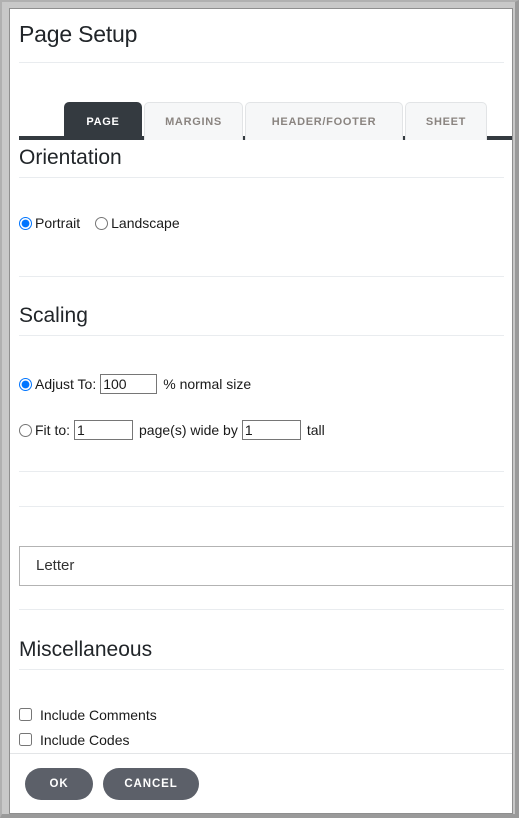 The height and width of the screenshot is (818, 519). I want to click on paper-top-spacer, so click(261, 489).